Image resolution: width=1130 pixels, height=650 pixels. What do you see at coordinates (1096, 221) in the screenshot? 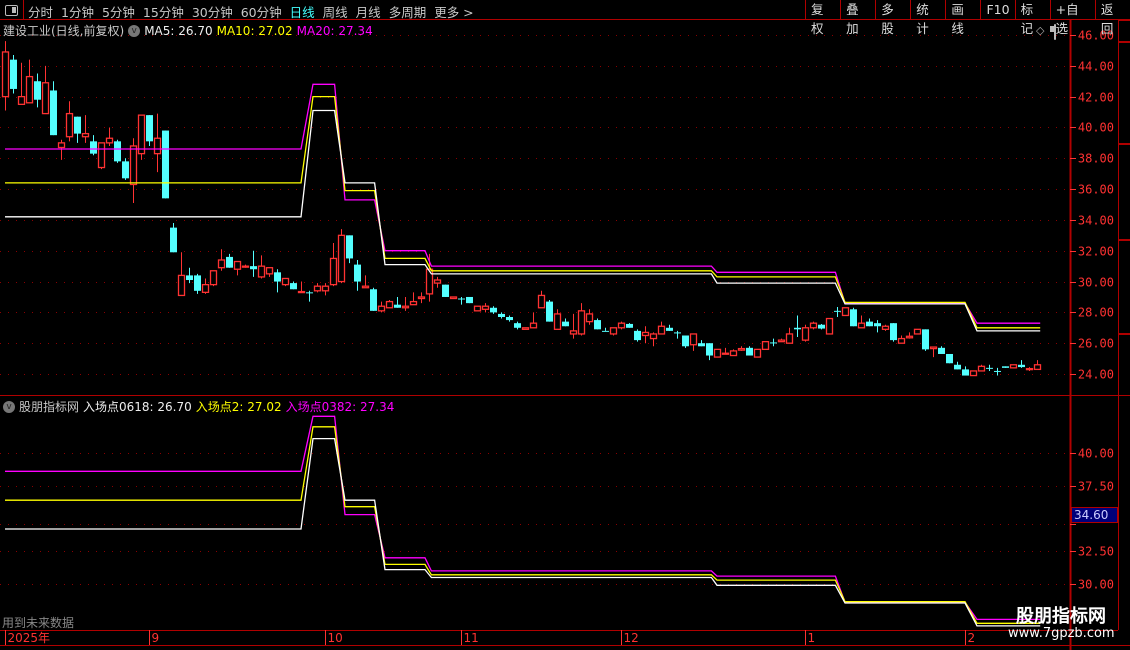
I see `price-tick-label: 34.00` at bounding box center [1096, 221].